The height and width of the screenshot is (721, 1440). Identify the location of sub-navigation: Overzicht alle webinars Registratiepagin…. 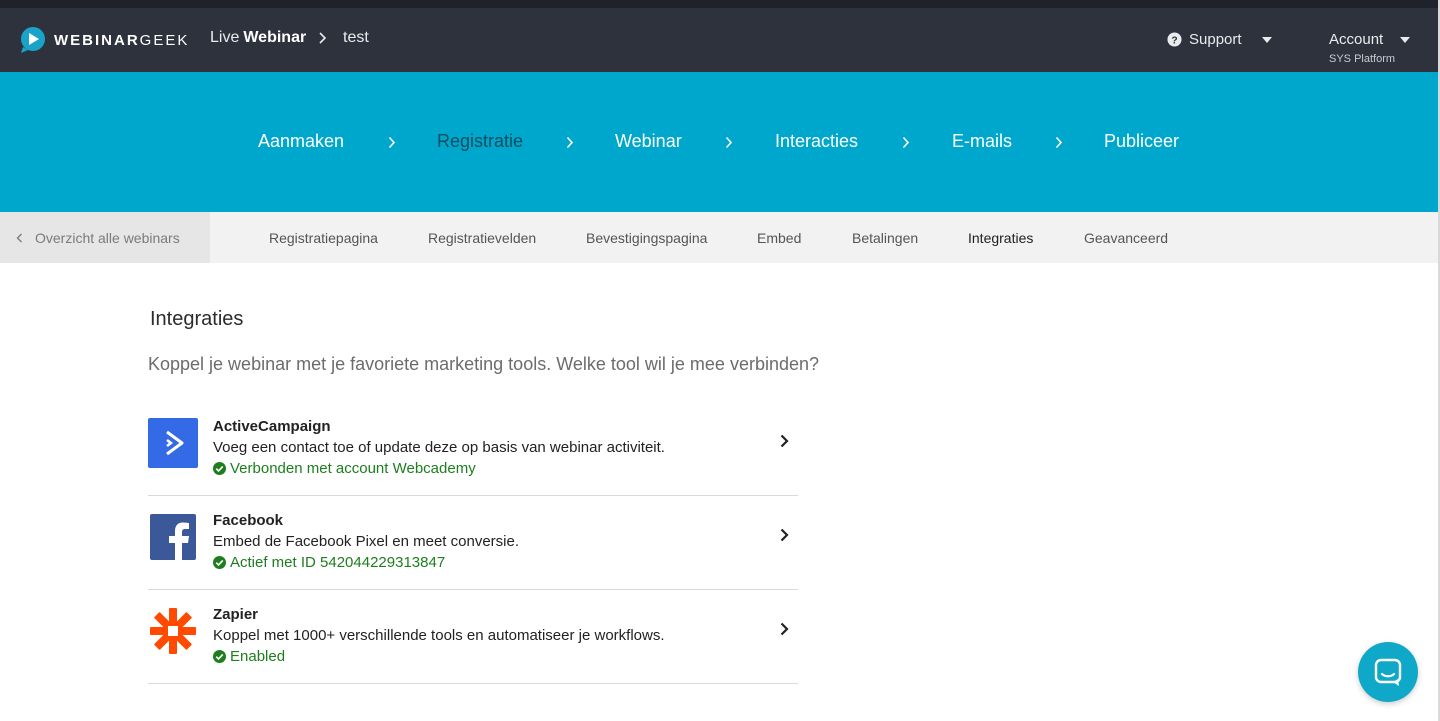
(719, 237).